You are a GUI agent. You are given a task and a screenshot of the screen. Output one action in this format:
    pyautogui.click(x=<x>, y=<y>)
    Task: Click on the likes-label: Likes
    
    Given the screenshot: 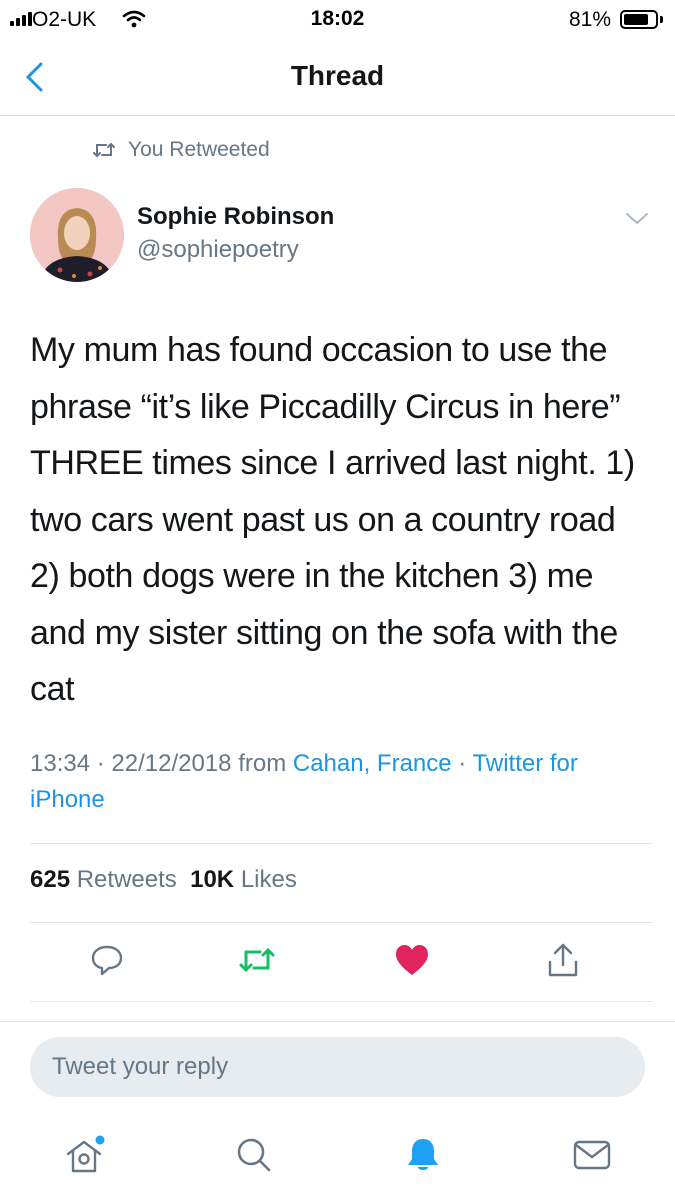 What is the action you would take?
    pyautogui.click(x=268, y=879)
    